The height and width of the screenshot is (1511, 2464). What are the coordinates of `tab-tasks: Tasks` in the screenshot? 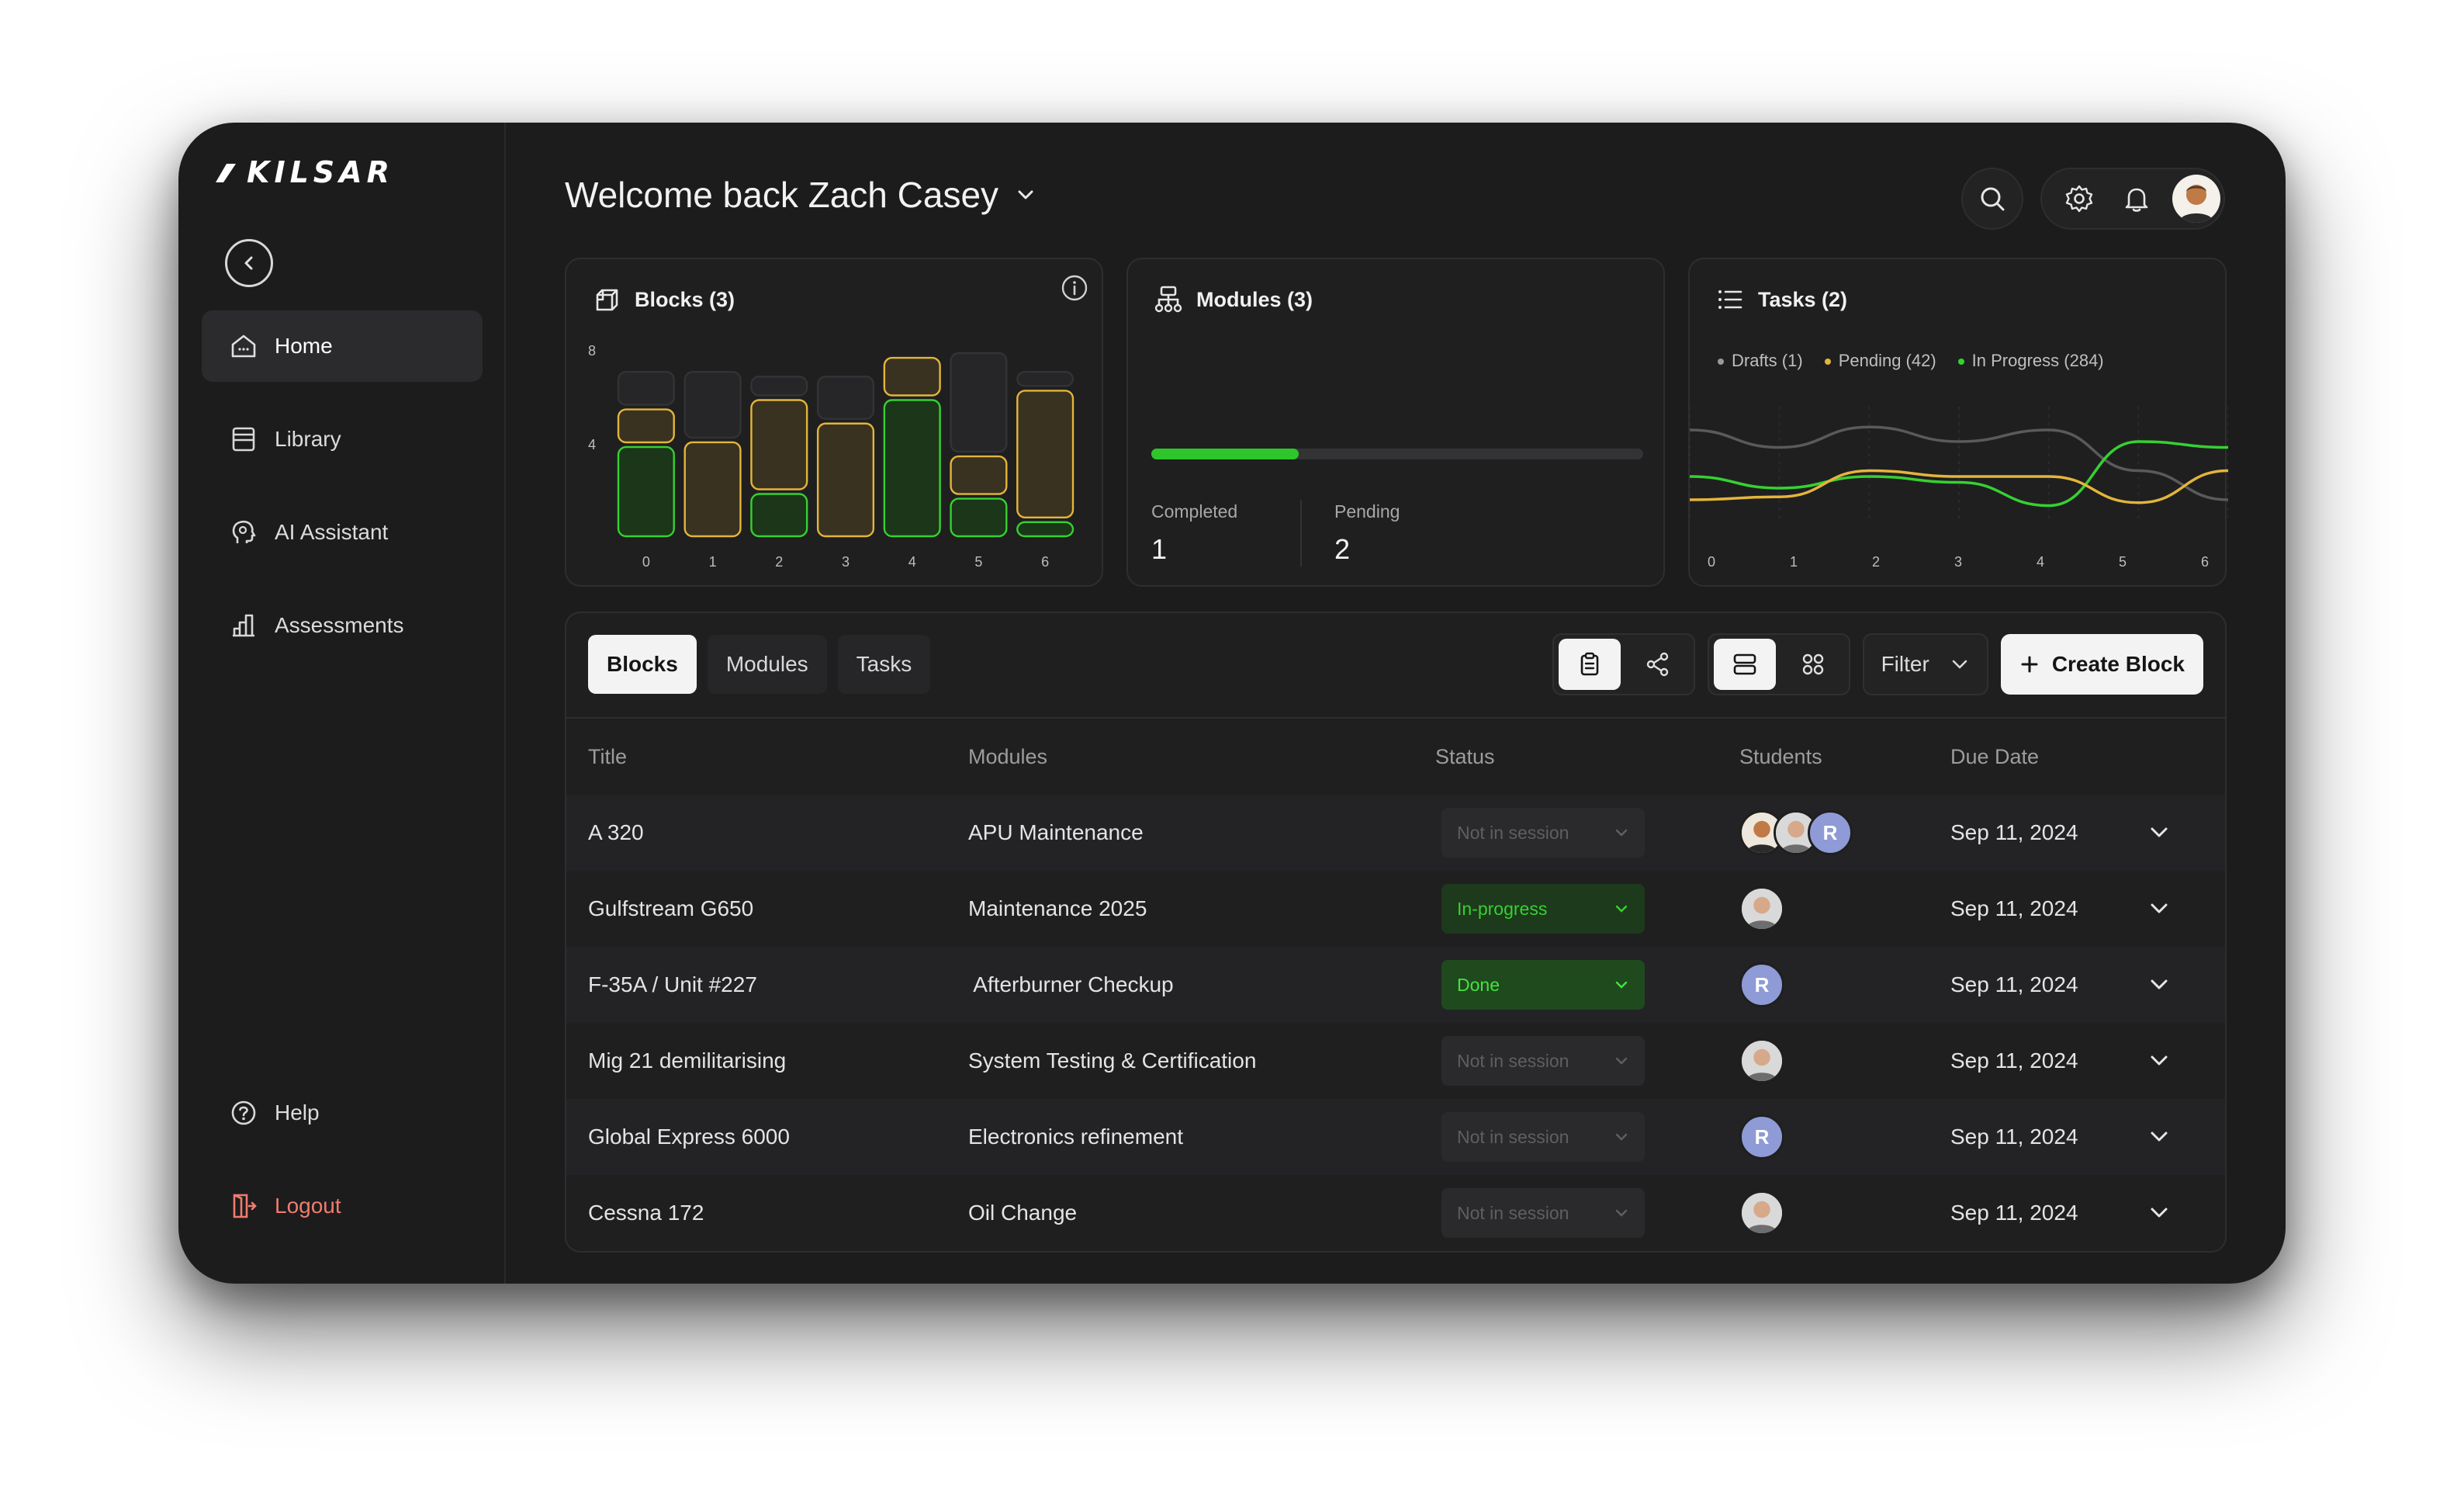 It's located at (884, 664).